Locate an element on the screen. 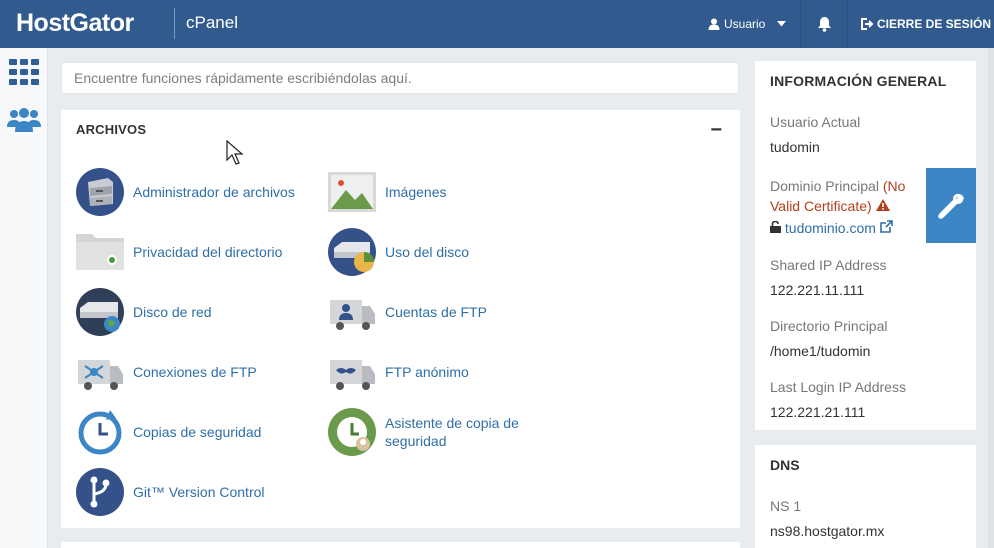 The image size is (994, 548). web-disk-icon is located at coordinates (100, 312).